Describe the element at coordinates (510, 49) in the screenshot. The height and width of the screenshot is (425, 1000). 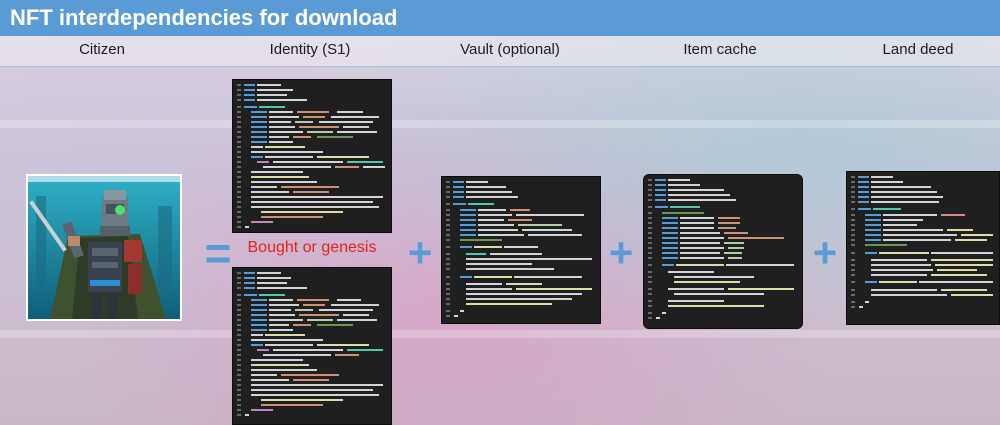
I see `column-vault: Vault (optional)` at that location.